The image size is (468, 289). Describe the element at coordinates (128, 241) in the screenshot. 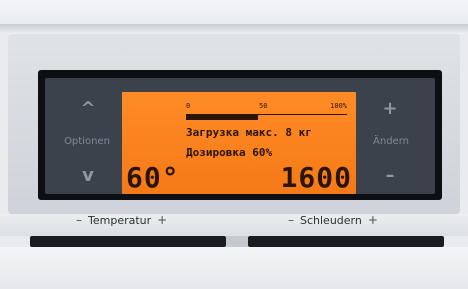

I see `temperature-knob-bar` at that location.